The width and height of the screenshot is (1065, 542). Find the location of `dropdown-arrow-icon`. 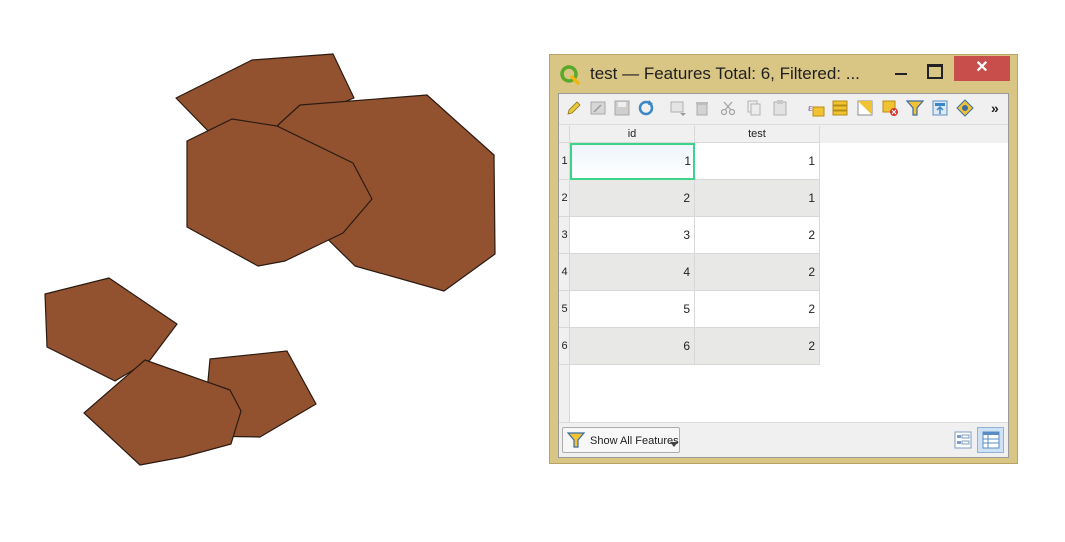

dropdown-arrow-icon is located at coordinates (674, 444).